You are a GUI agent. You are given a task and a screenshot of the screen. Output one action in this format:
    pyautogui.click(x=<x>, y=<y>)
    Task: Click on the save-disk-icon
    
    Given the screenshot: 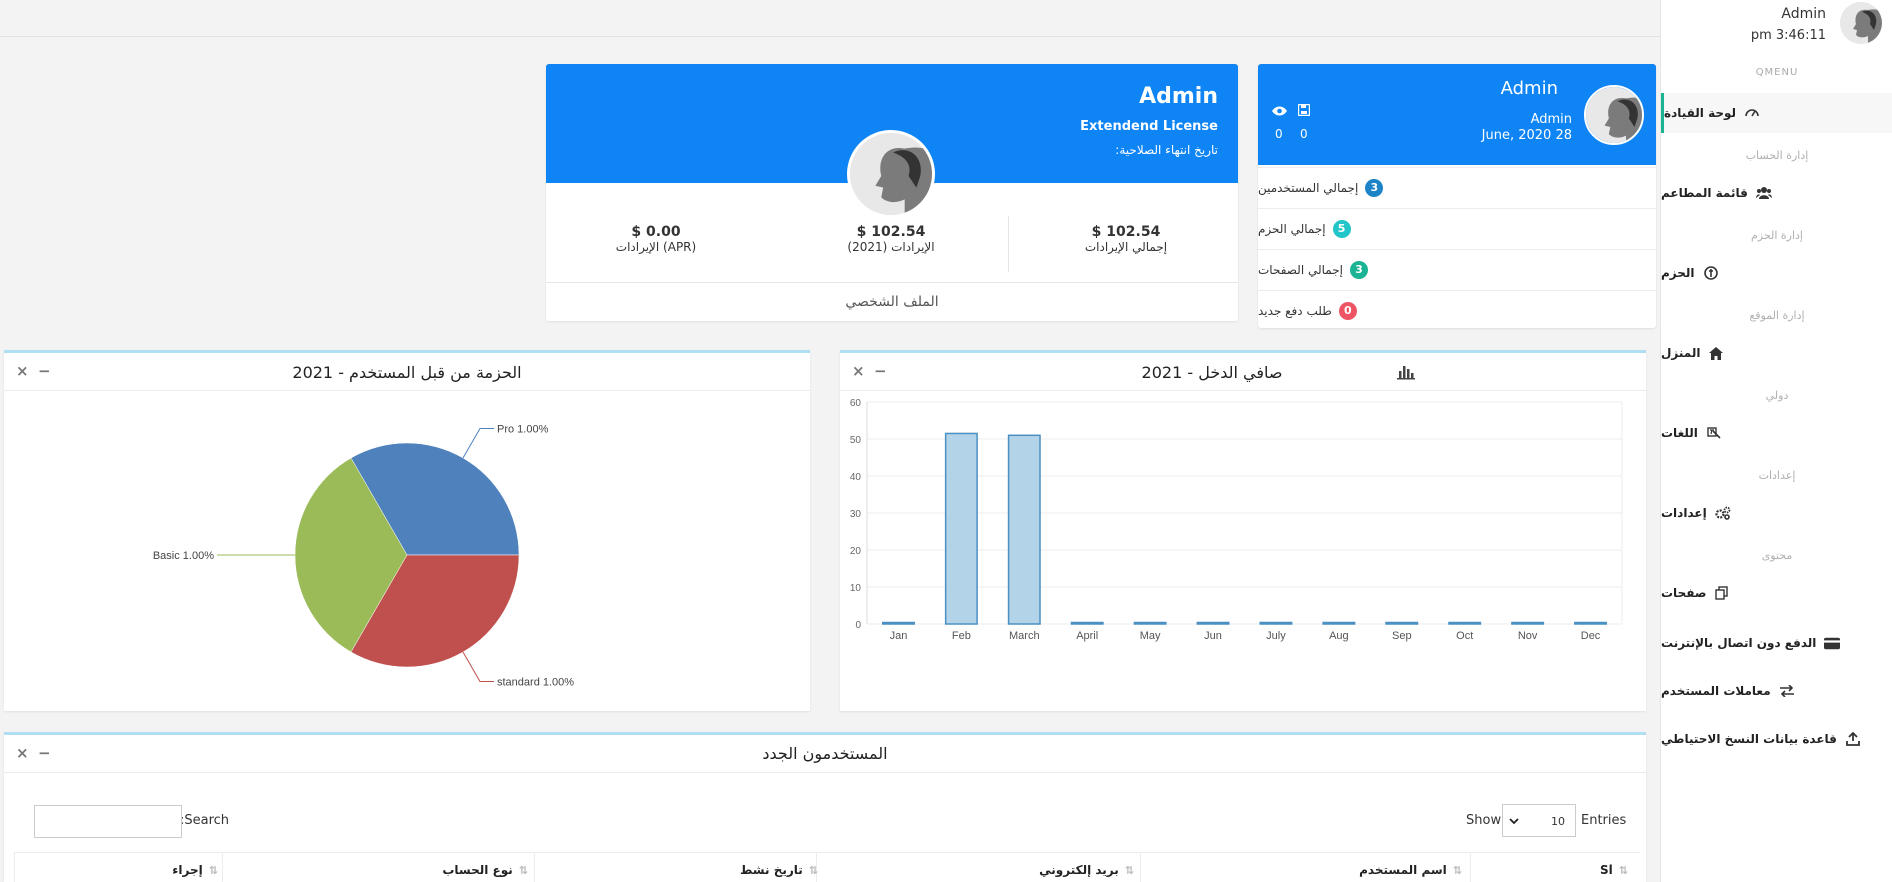 What is the action you would take?
    pyautogui.click(x=1304, y=111)
    